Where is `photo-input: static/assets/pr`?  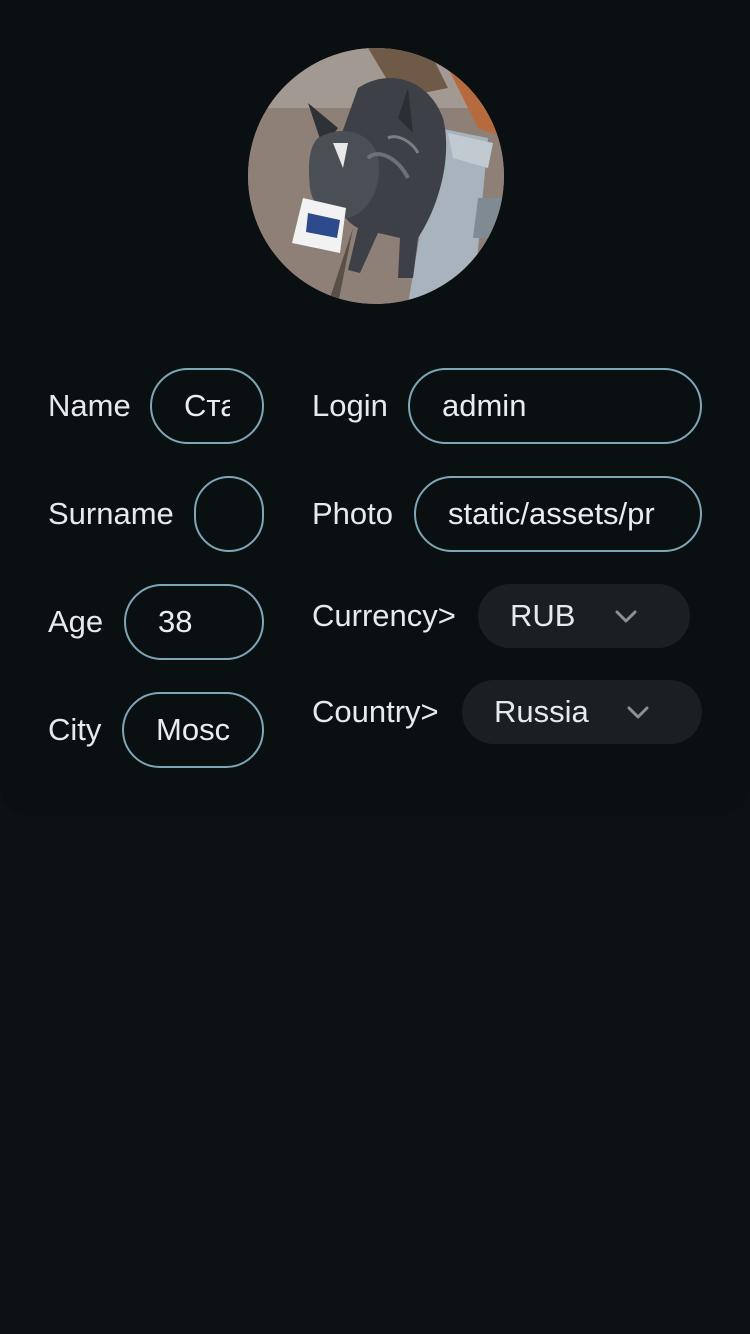 photo-input: static/assets/pr is located at coordinates (558, 514).